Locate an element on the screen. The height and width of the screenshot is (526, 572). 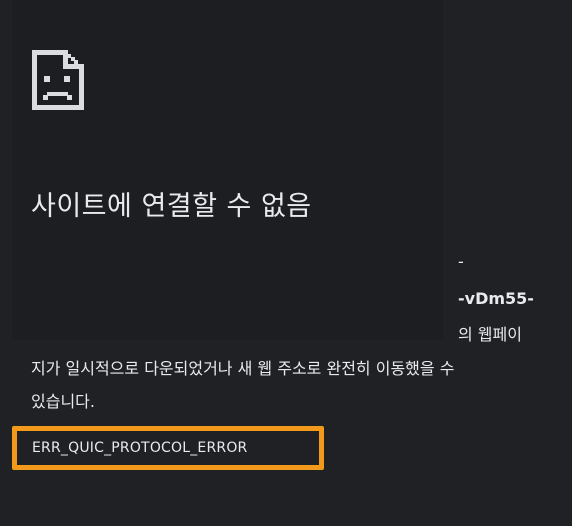
error-description-line-1: 지가 일시적으로 다운되었거나 새 웹 주소로 완전히 이동했을 수 is located at coordinates (243, 368).